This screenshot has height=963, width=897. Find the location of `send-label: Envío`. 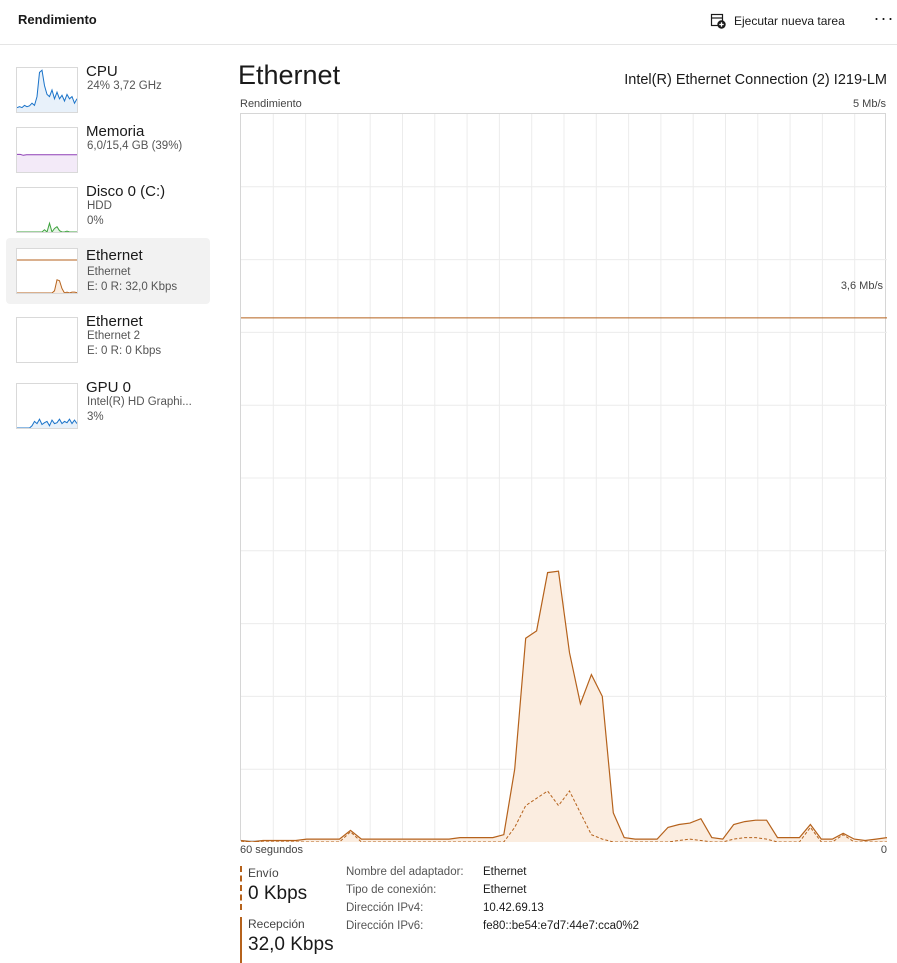

send-label: Envío is located at coordinates (263, 873).